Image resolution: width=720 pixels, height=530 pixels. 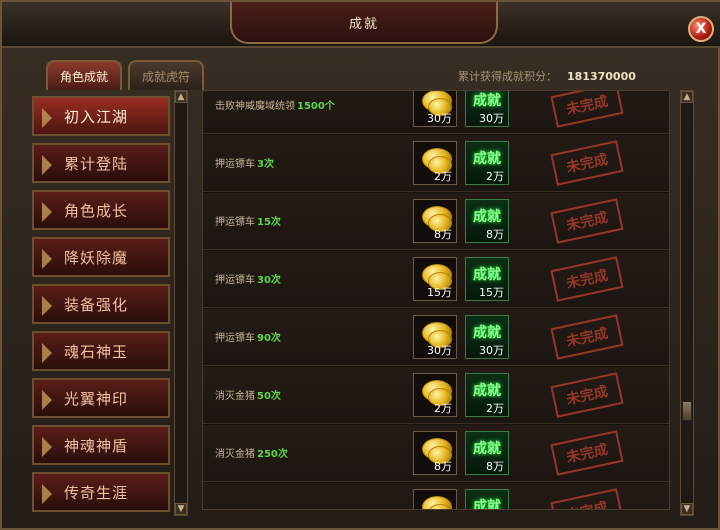 What do you see at coordinates (96, 398) in the screenshot?
I see `sidebar-item-label: 光翼神印` at bounding box center [96, 398].